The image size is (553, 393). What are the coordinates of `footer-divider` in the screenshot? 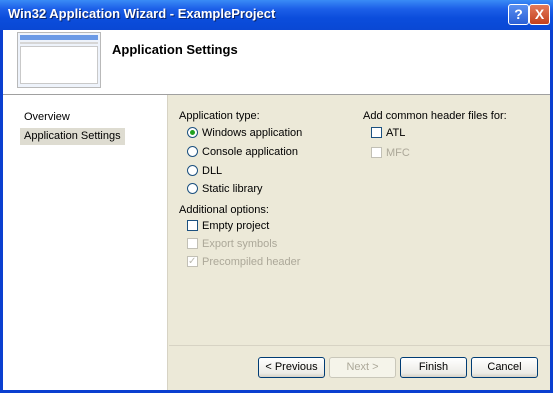 It's located at (359, 345).